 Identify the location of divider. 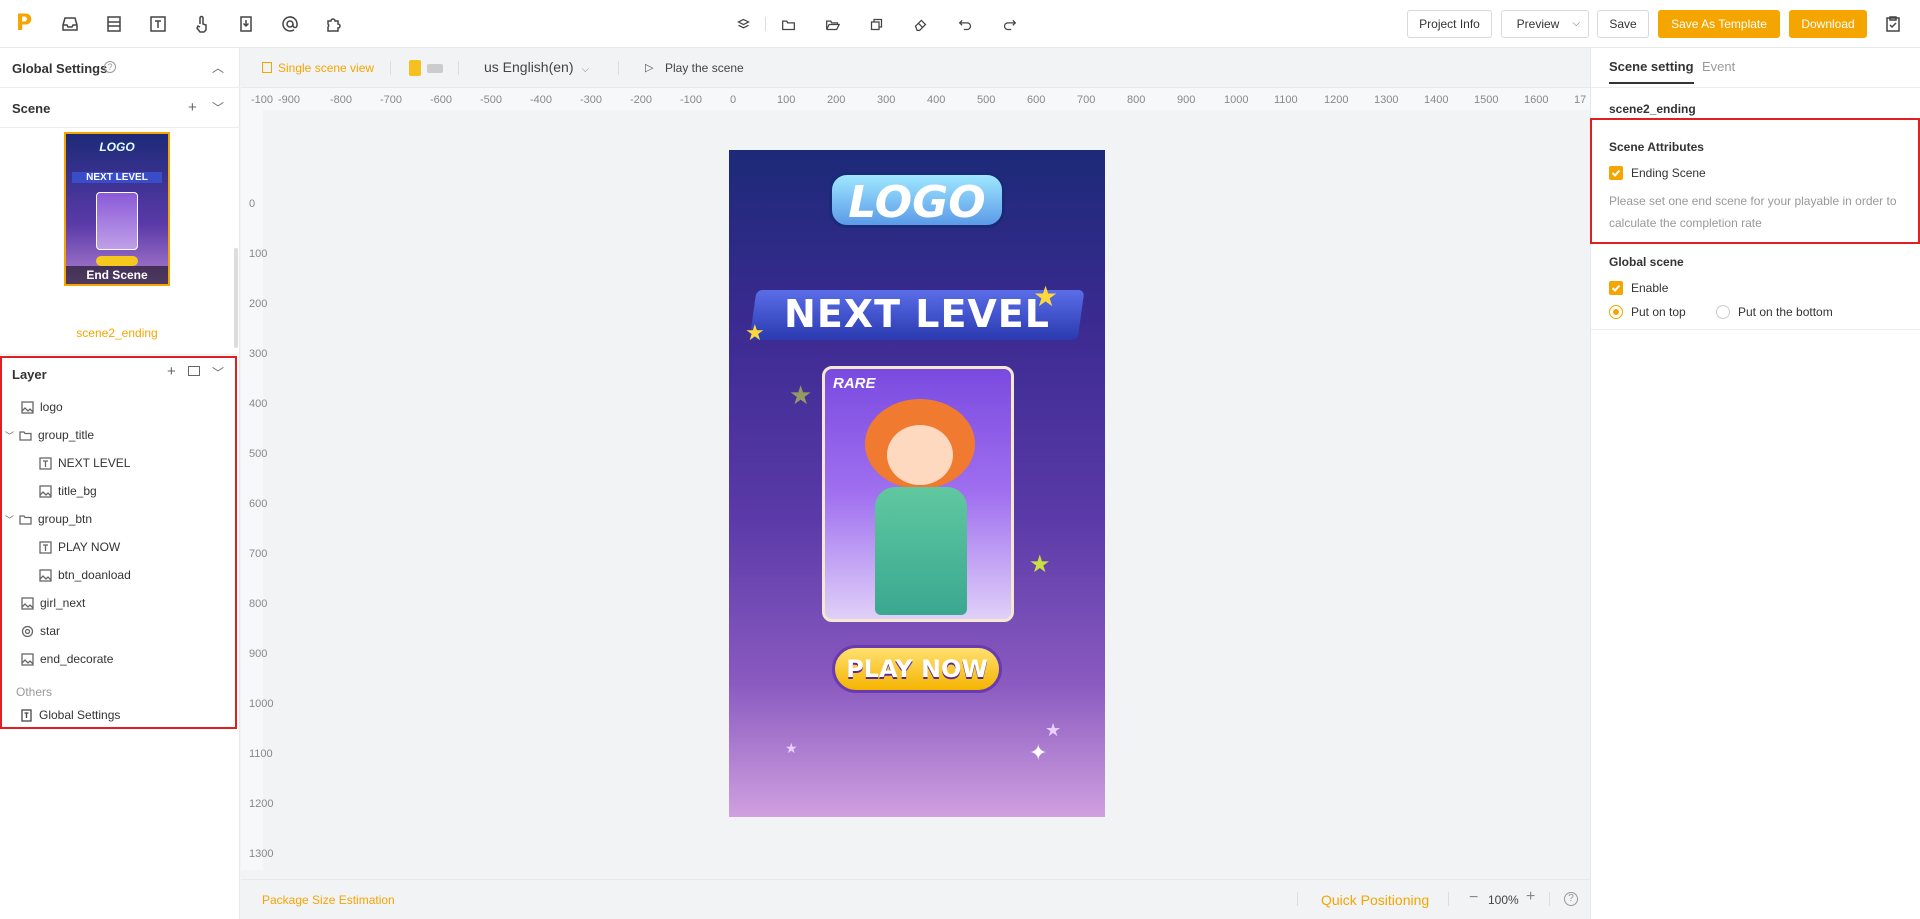
(1549, 899).